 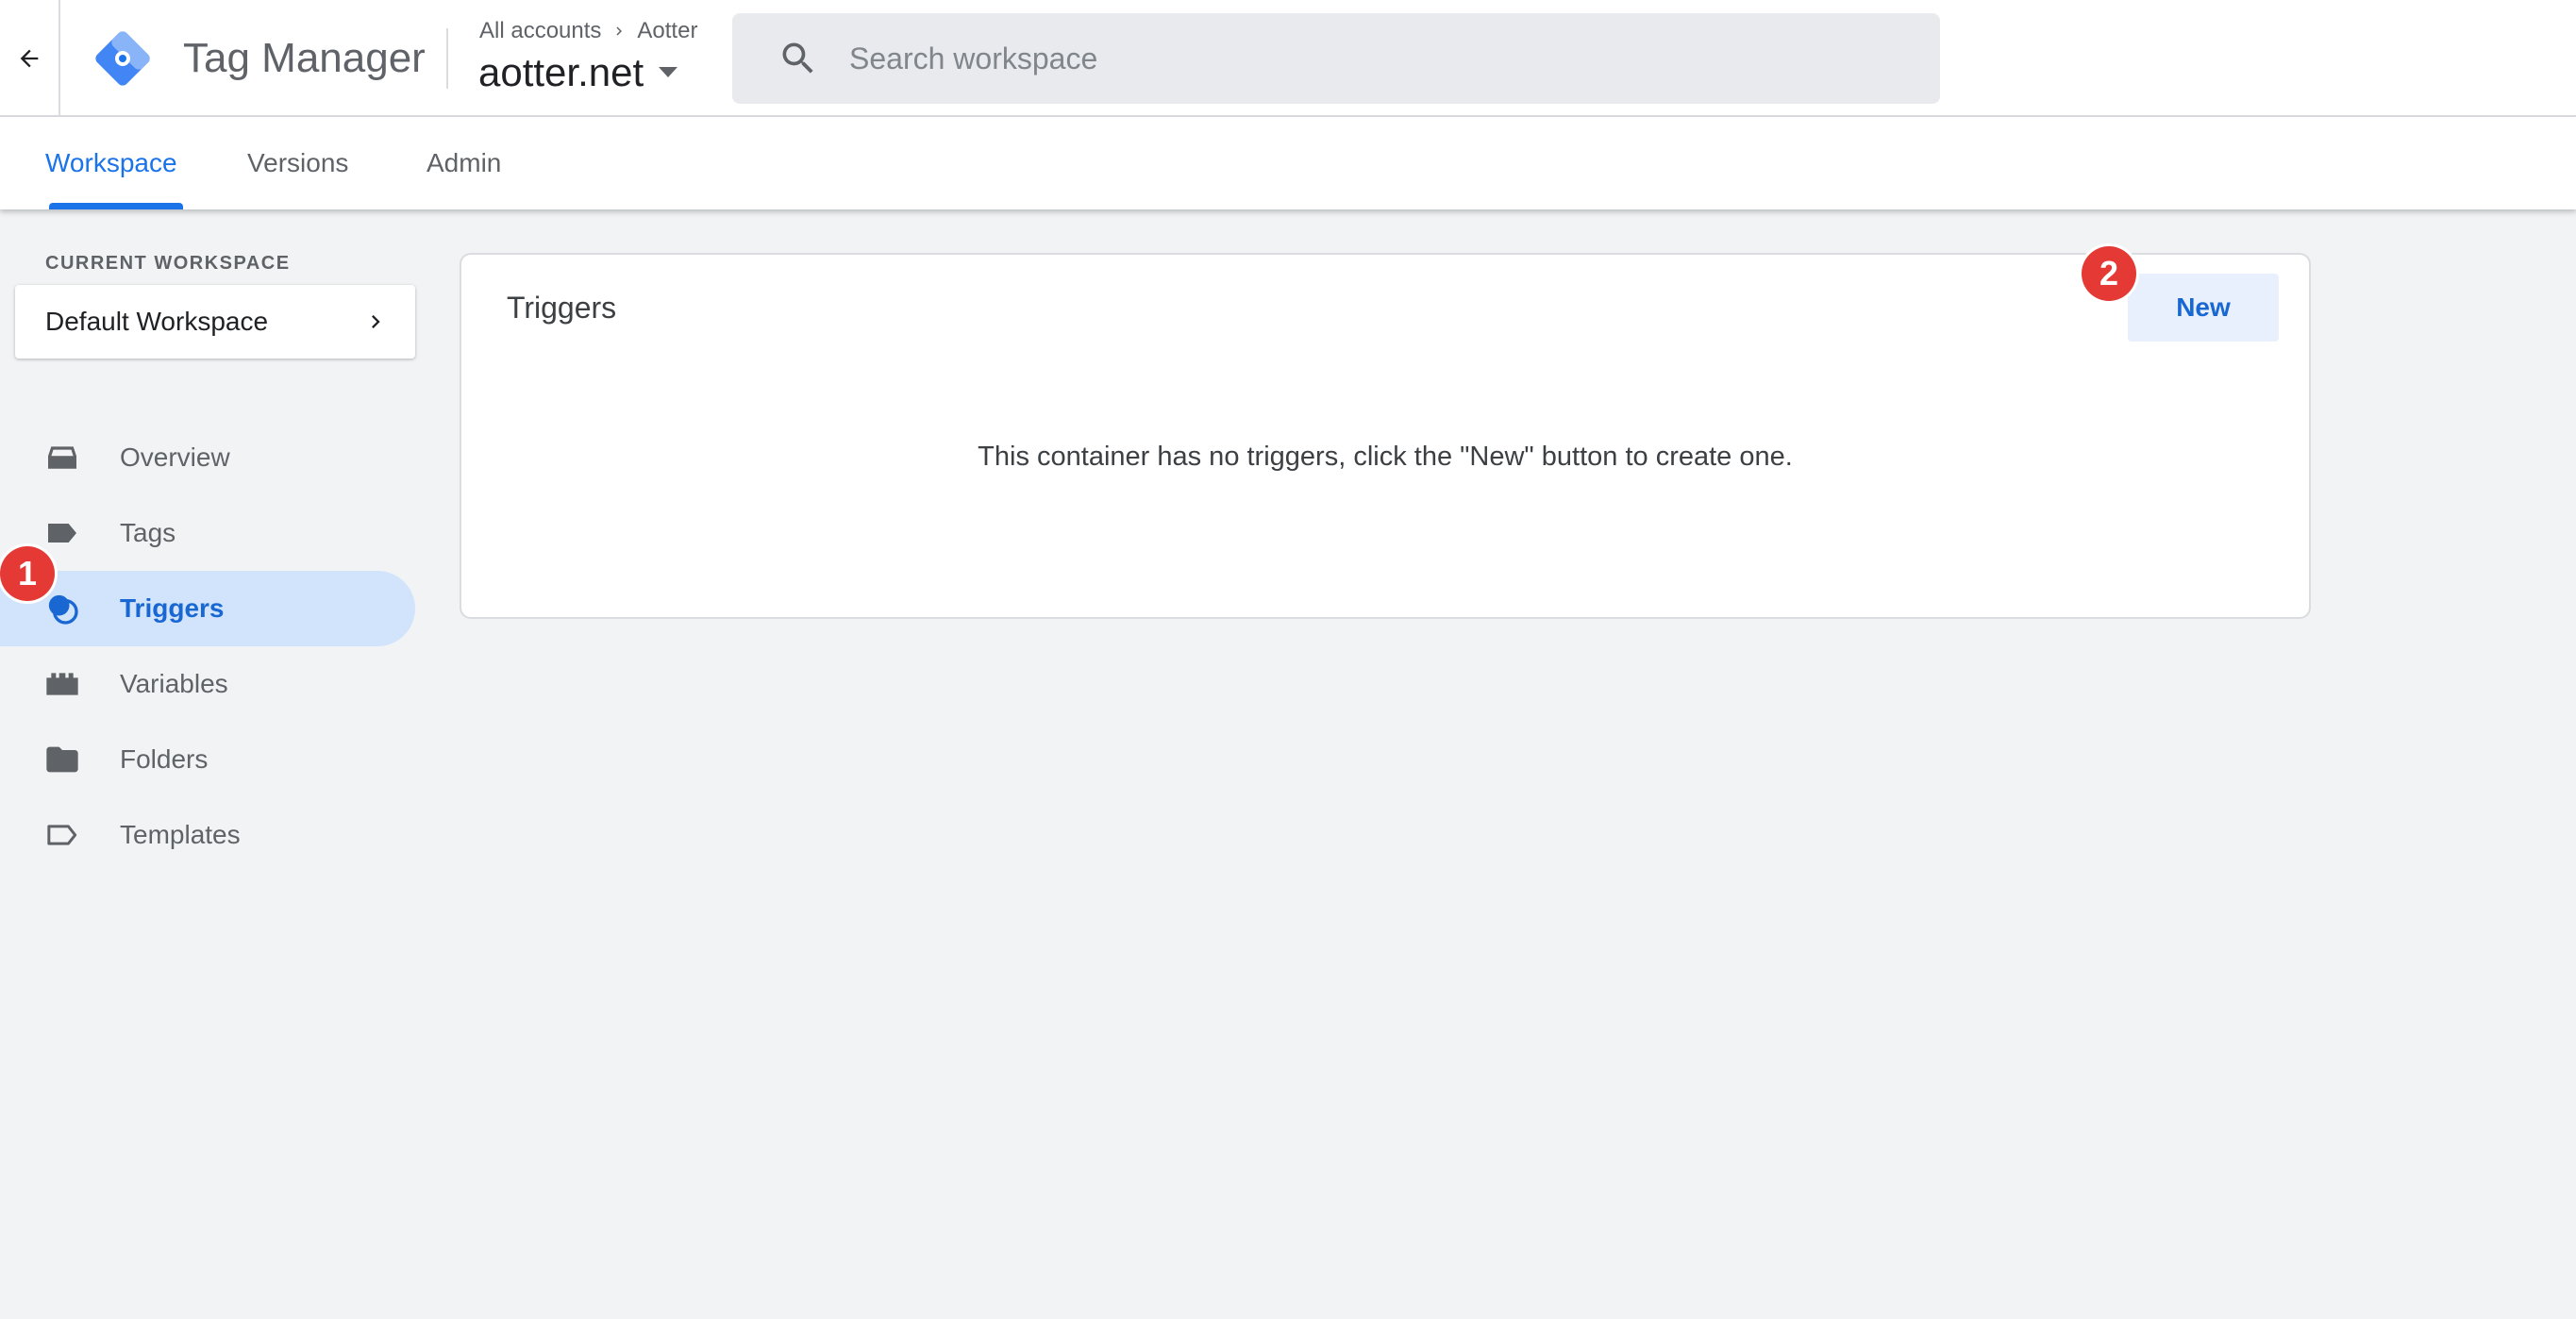 I want to click on sidebar-item-label: Triggers, so click(x=172, y=608).